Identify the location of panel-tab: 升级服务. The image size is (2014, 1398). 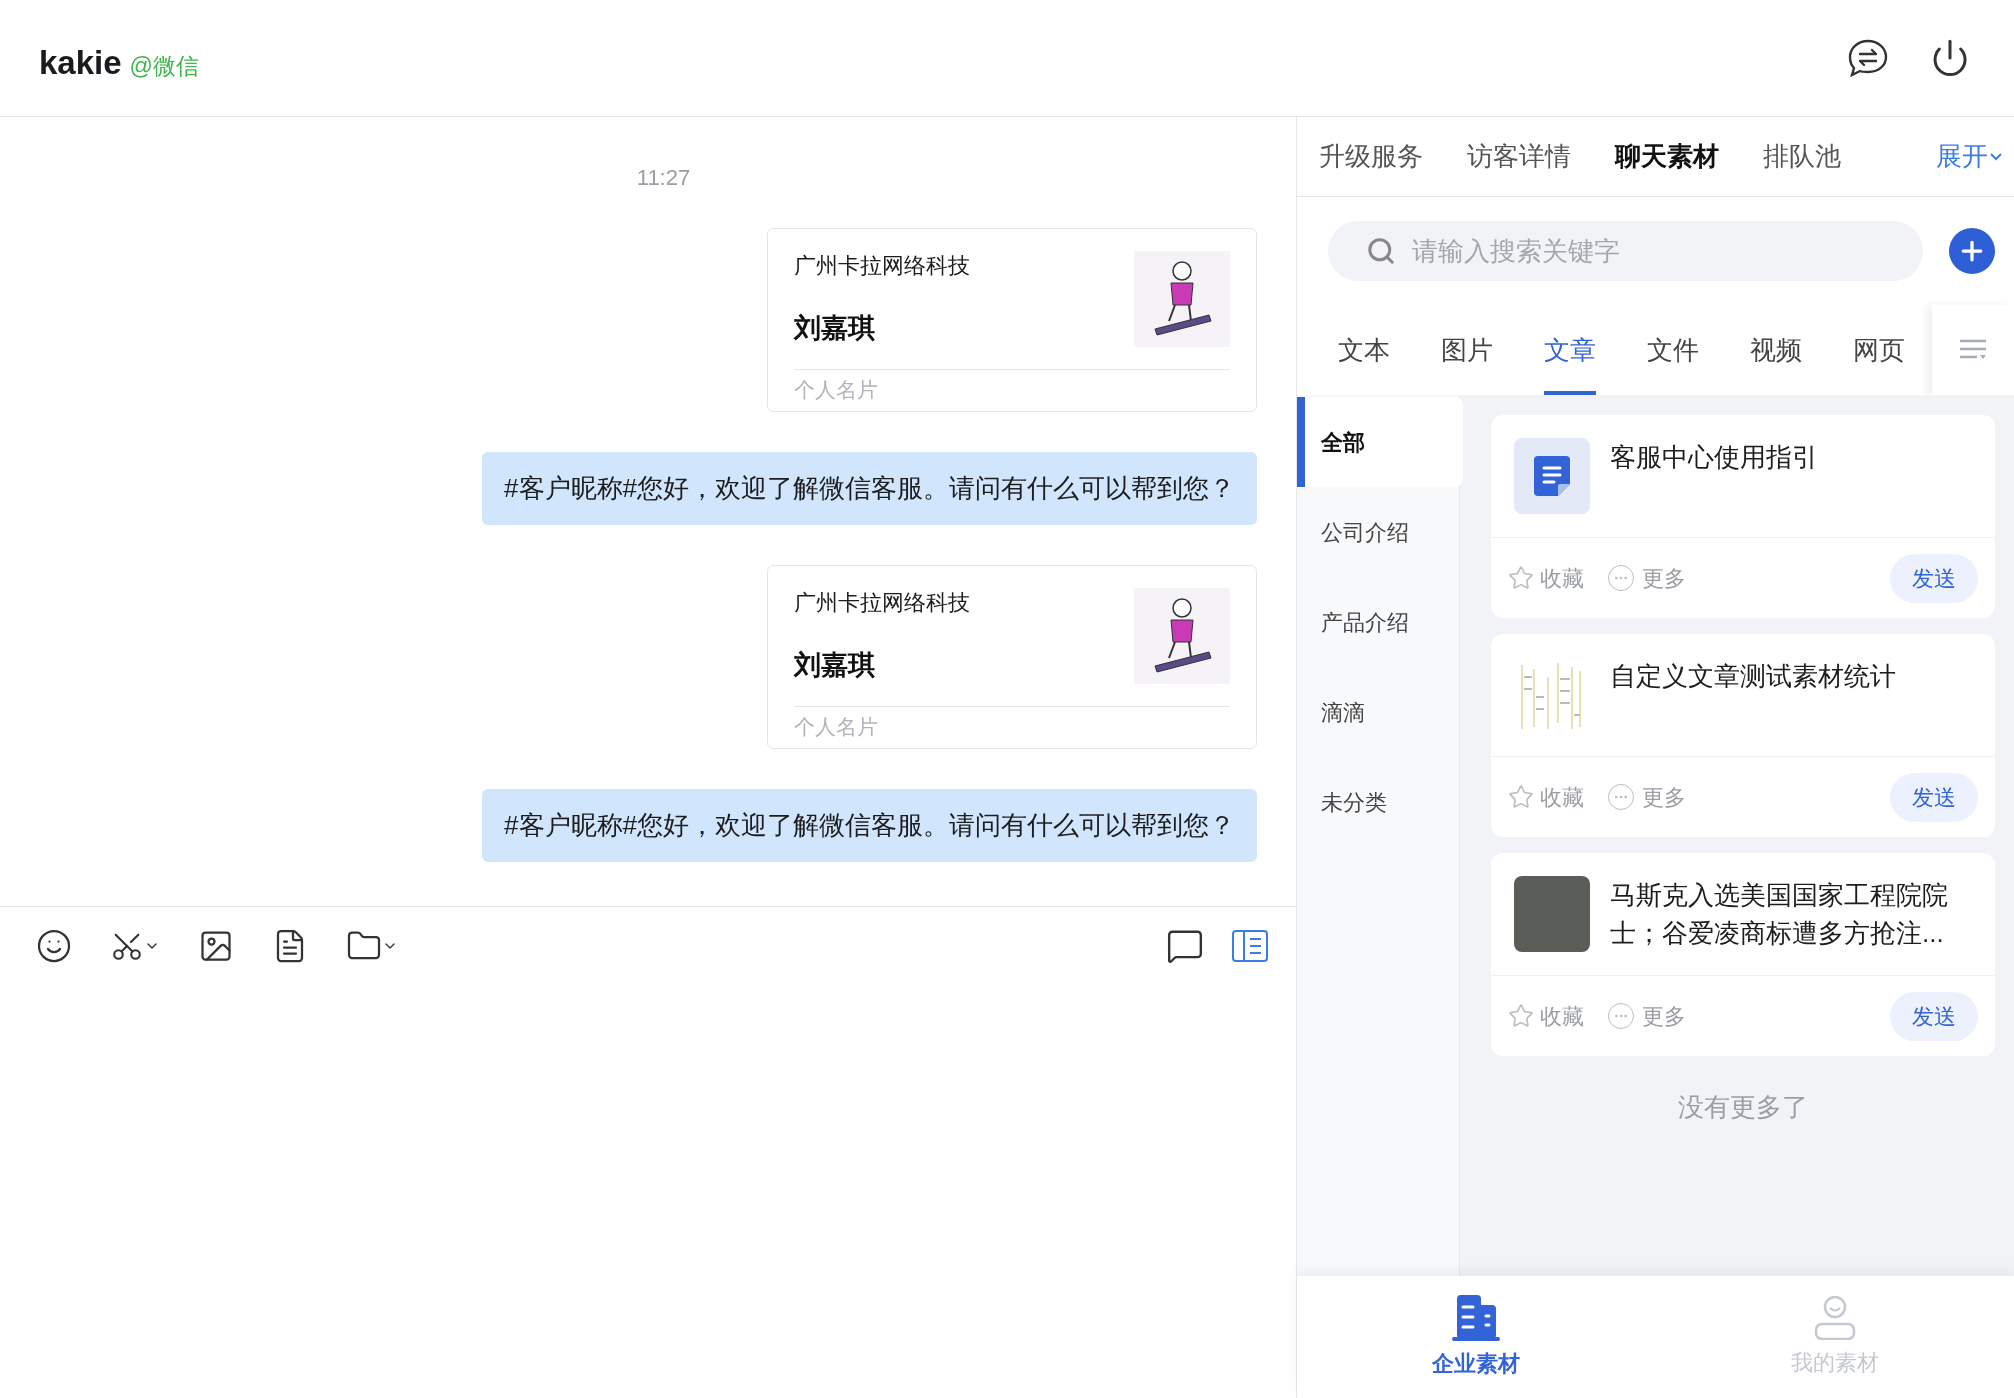
(1371, 156).